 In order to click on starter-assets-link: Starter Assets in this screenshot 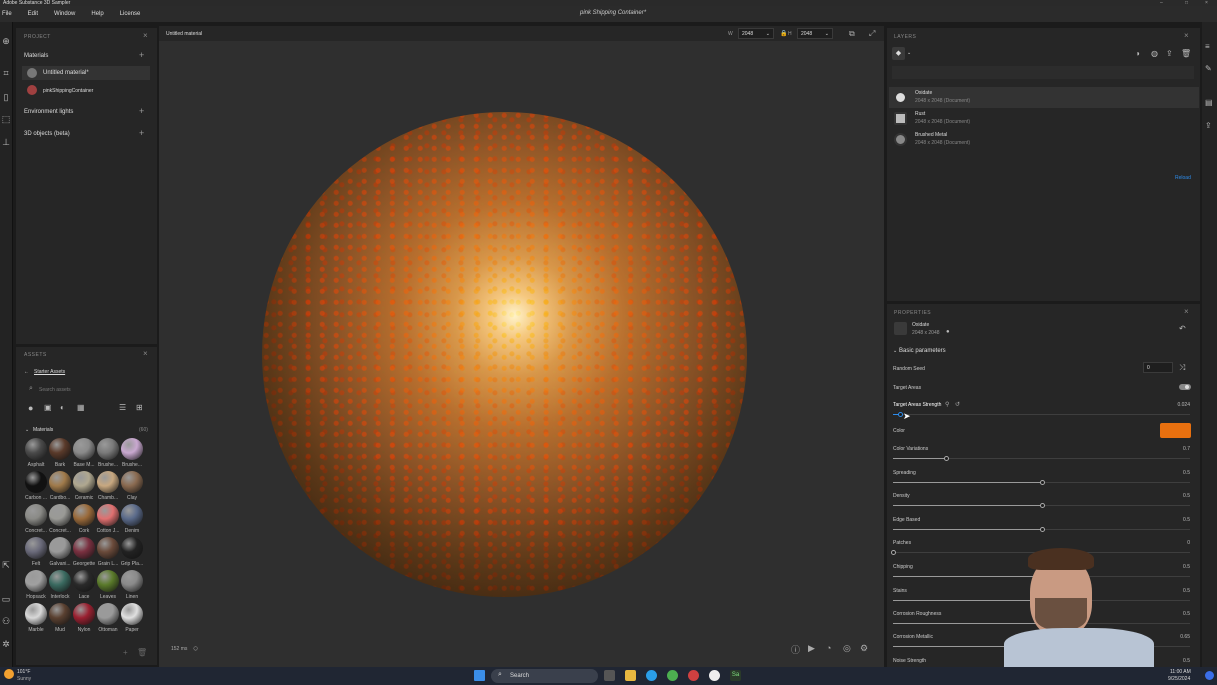, I will do `click(49, 372)`.